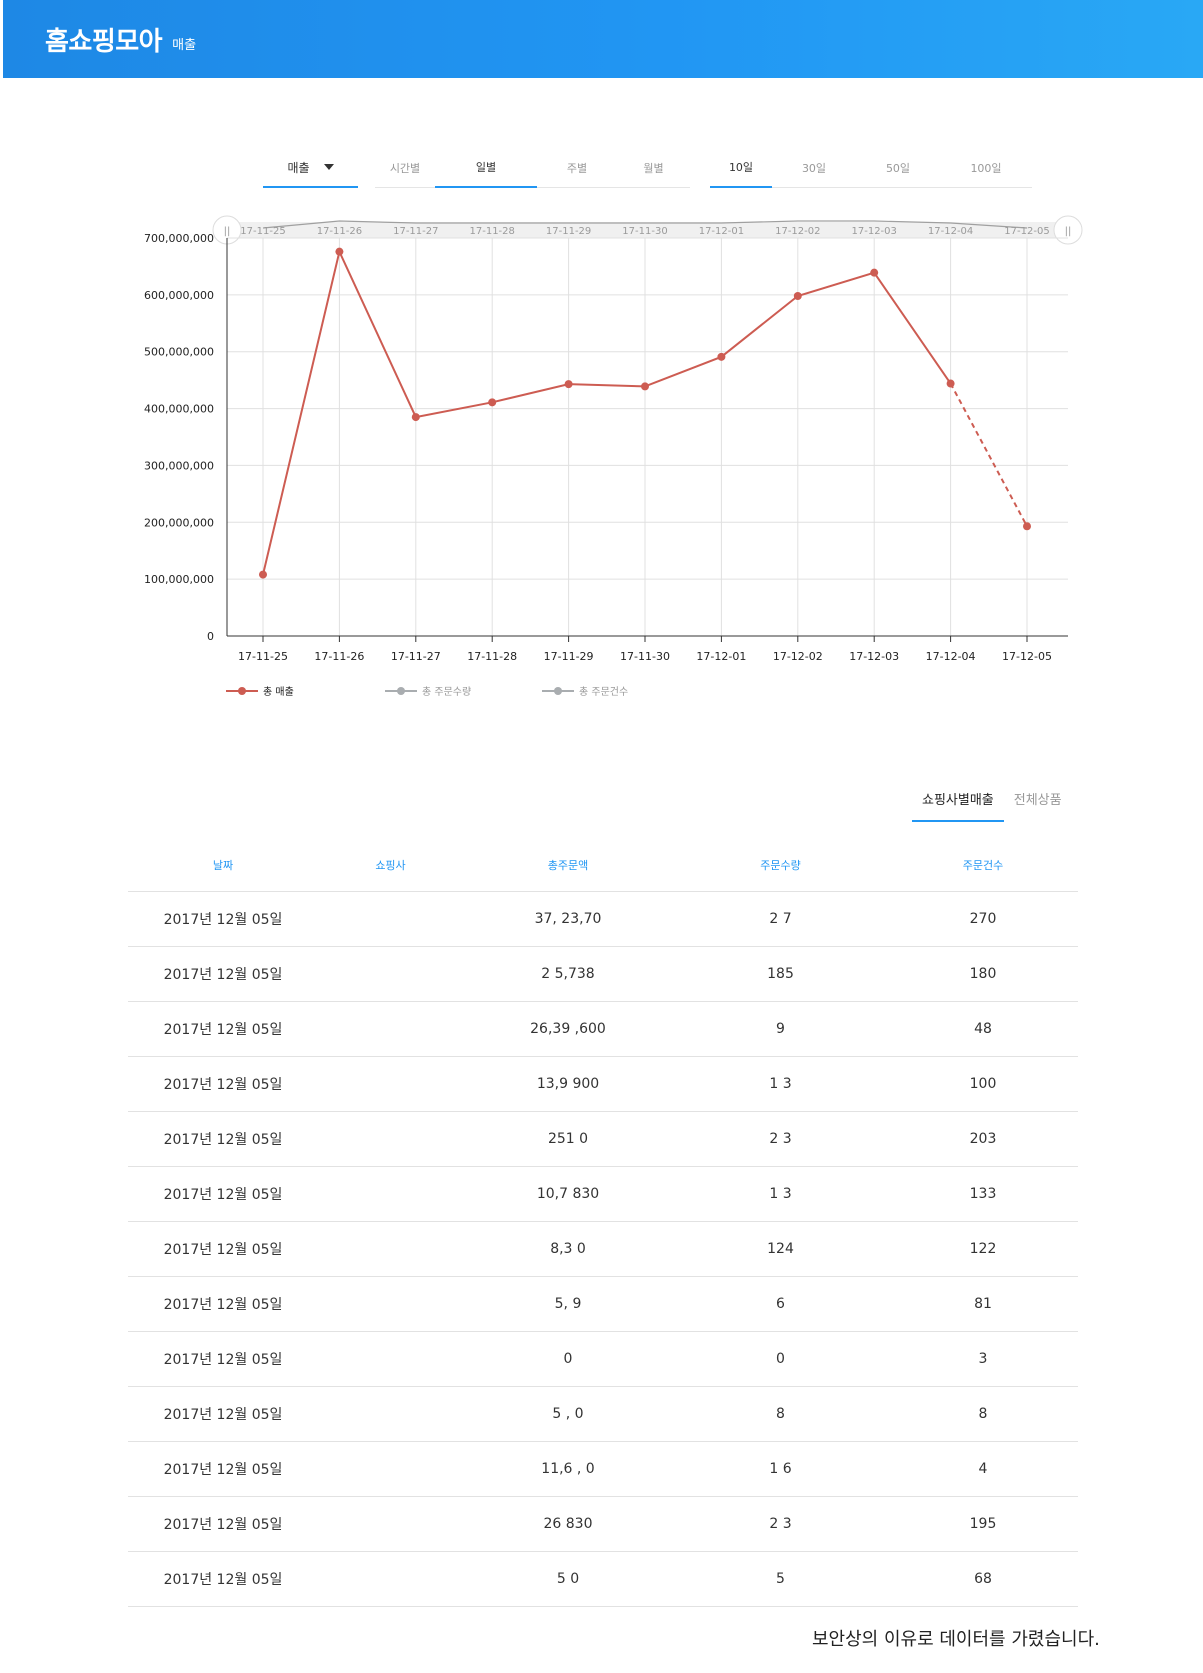 The image size is (1203, 1673). Describe the element at coordinates (603, 1579) in the screenshot. I see `table-row: 2017년 12월 05일 5 0 5 68` at that location.